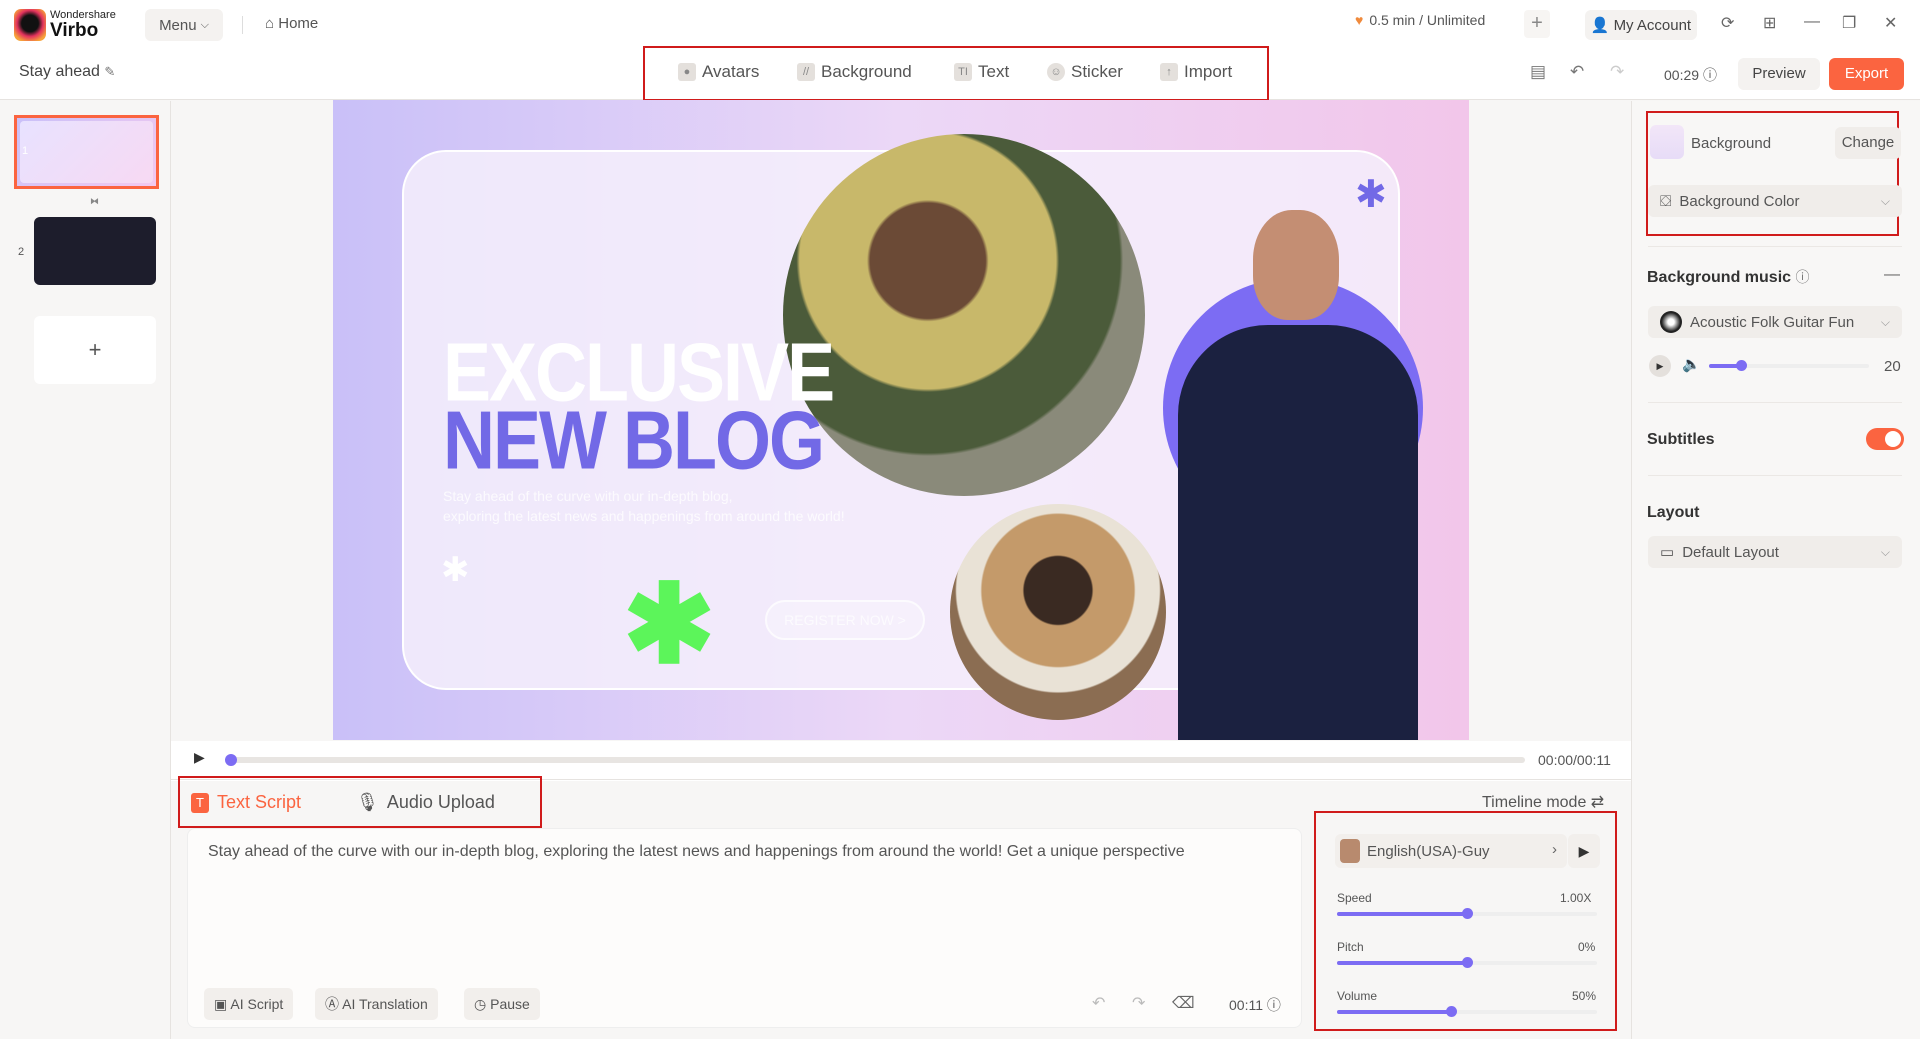 The width and height of the screenshot is (1920, 1039). I want to click on quota-text: 0.5 min / Unlimited, so click(1427, 20).